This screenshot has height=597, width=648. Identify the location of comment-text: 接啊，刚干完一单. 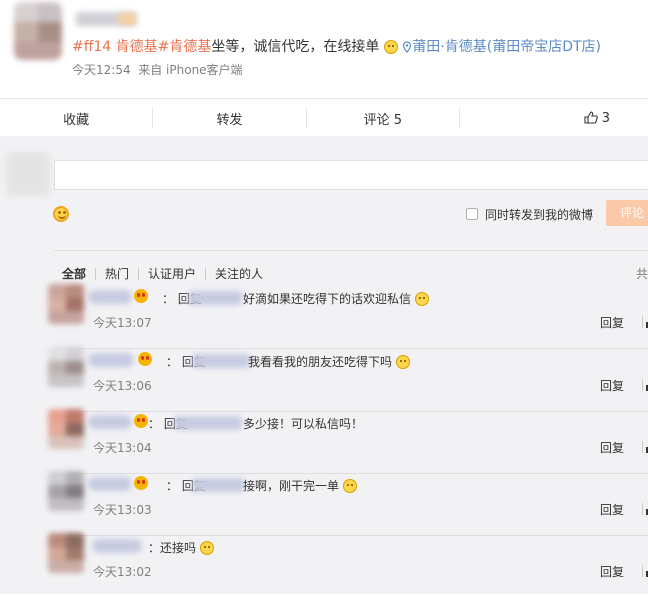
(300, 485).